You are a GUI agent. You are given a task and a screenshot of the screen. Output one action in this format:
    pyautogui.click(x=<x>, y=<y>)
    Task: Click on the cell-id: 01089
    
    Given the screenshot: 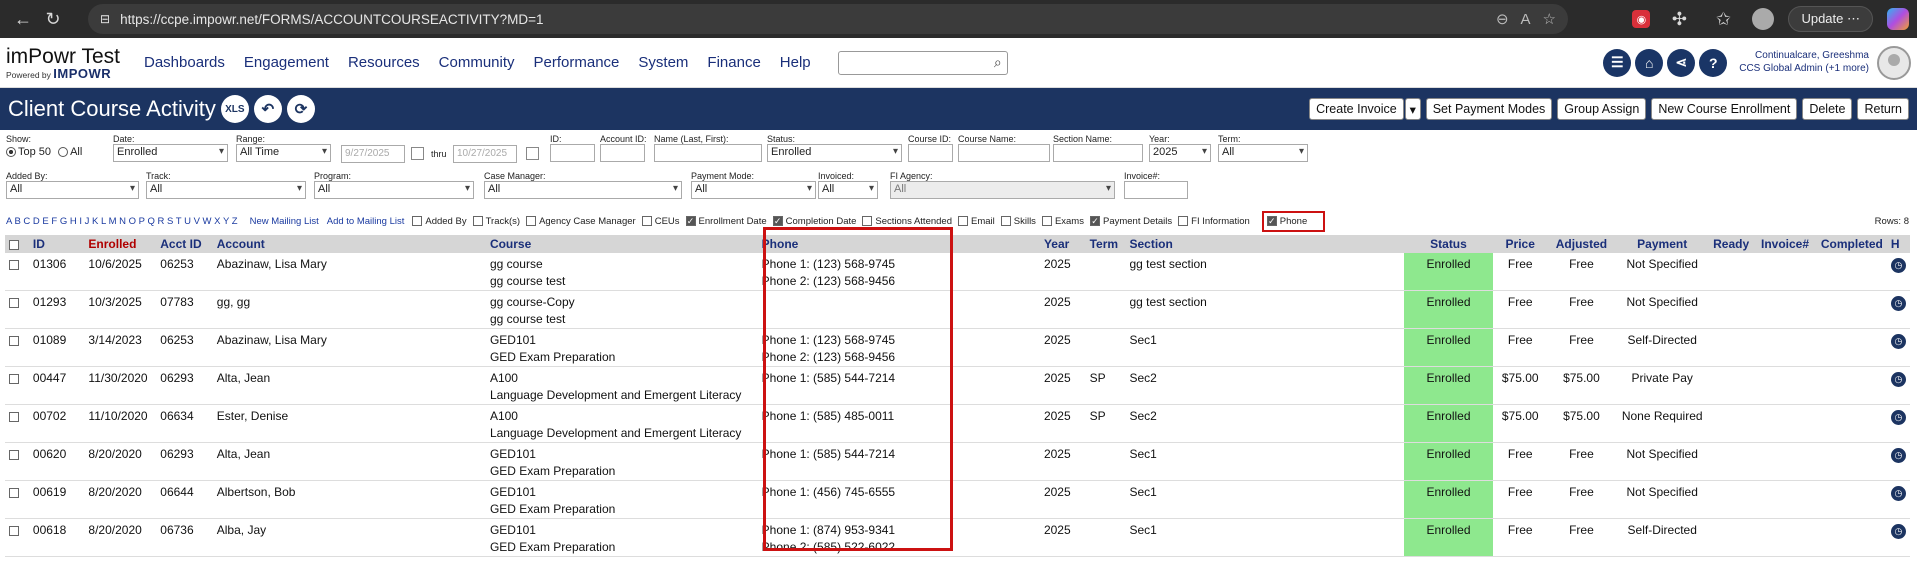 What is the action you would take?
    pyautogui.click(x=56, y=347)
    